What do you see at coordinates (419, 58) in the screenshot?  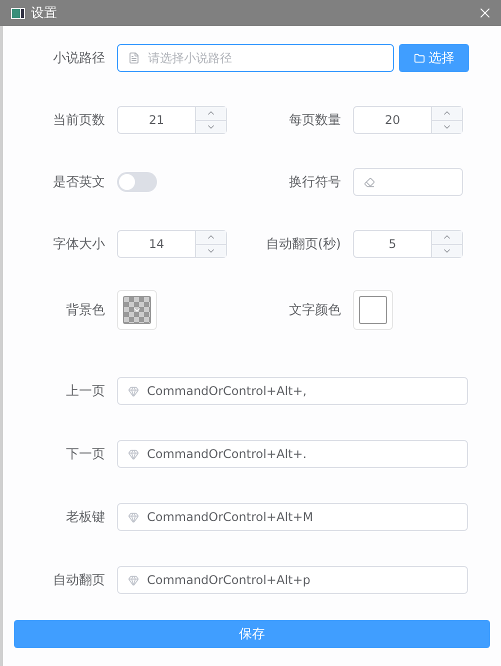 I see `folder-icon` at bounding box center [419, 58].